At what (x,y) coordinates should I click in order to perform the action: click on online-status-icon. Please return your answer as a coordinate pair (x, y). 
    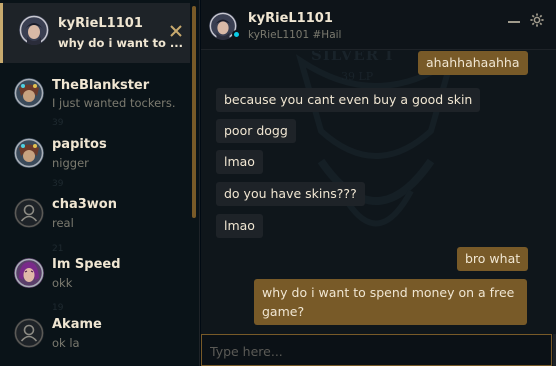
    Looking at the image, I should click on (236, 34).